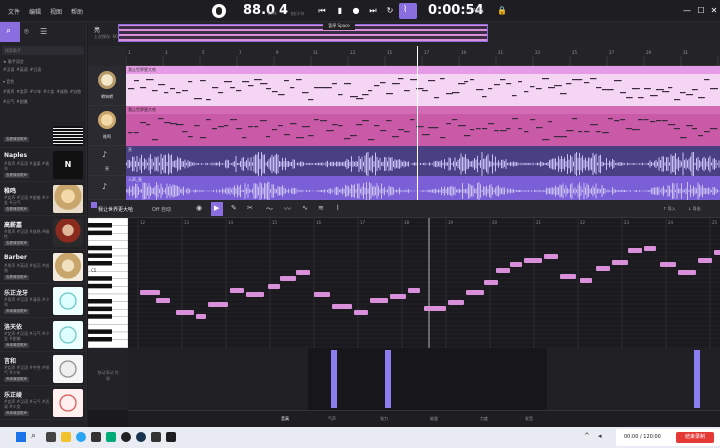 The height and width of the screenshot is (448, 720). What do you see at coordinates (66, 437) in the screenshot?
I see `folder-icon` at bounding box center [66, 437].